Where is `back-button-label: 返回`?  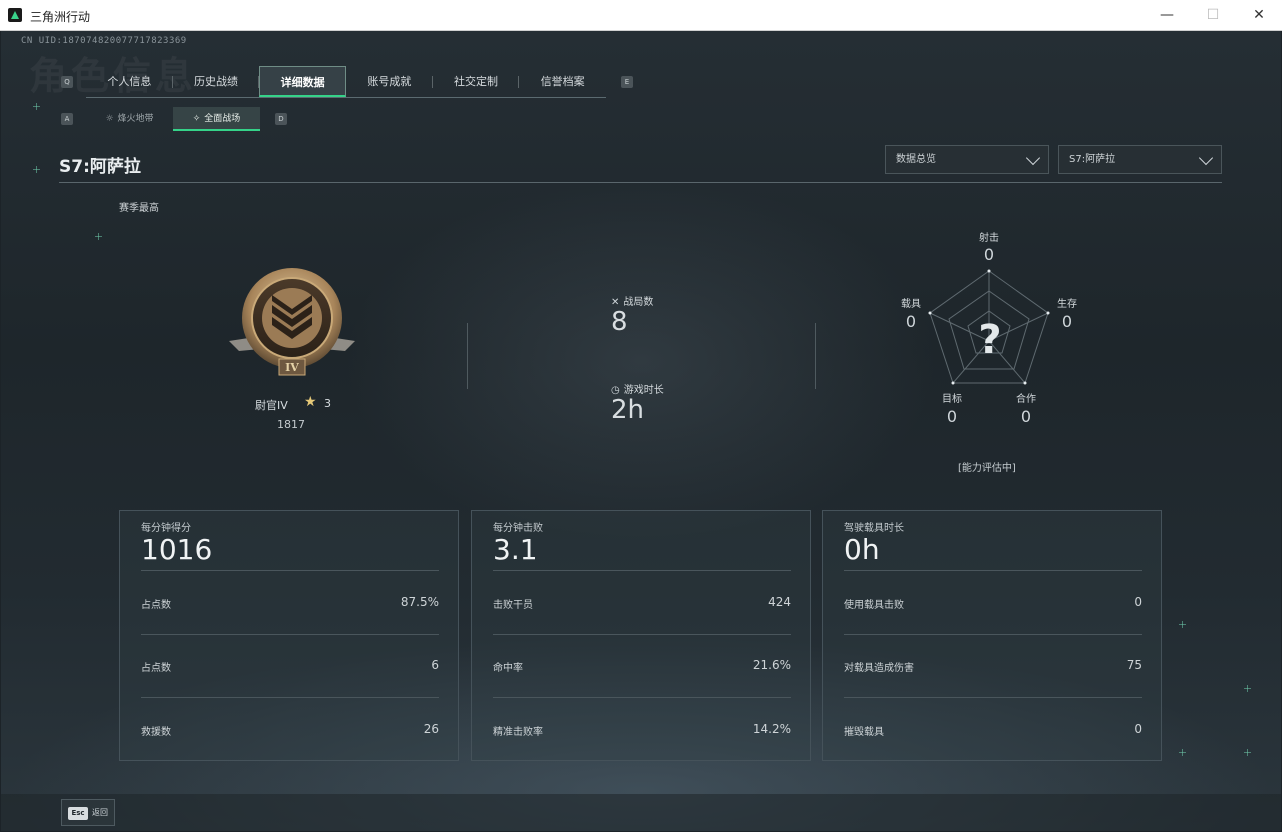
back-button-label: 返回 is located at coordinates (100, 812).